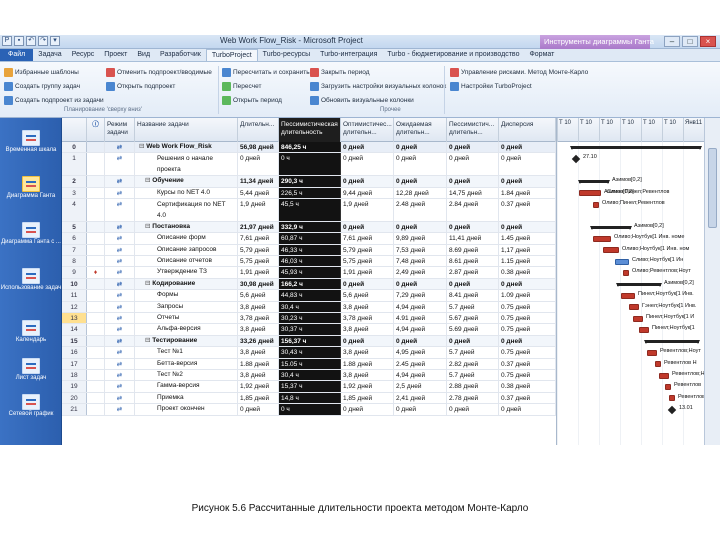  Describe the element at coordinates (473, 238) in the screenshot. I see `pessimistic-cell: 11,41 дней` at that location.